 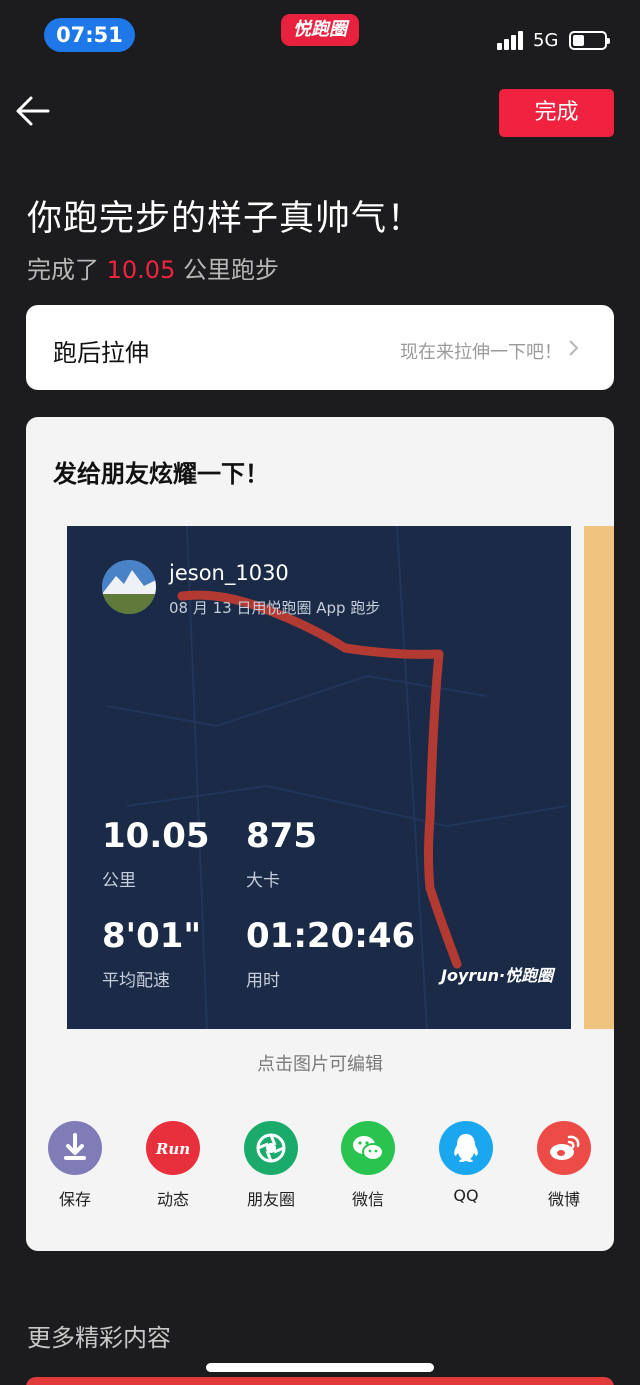 I want to click on status-bar: 07:51 悦跑圈 5G, so click(x=320, y=35).